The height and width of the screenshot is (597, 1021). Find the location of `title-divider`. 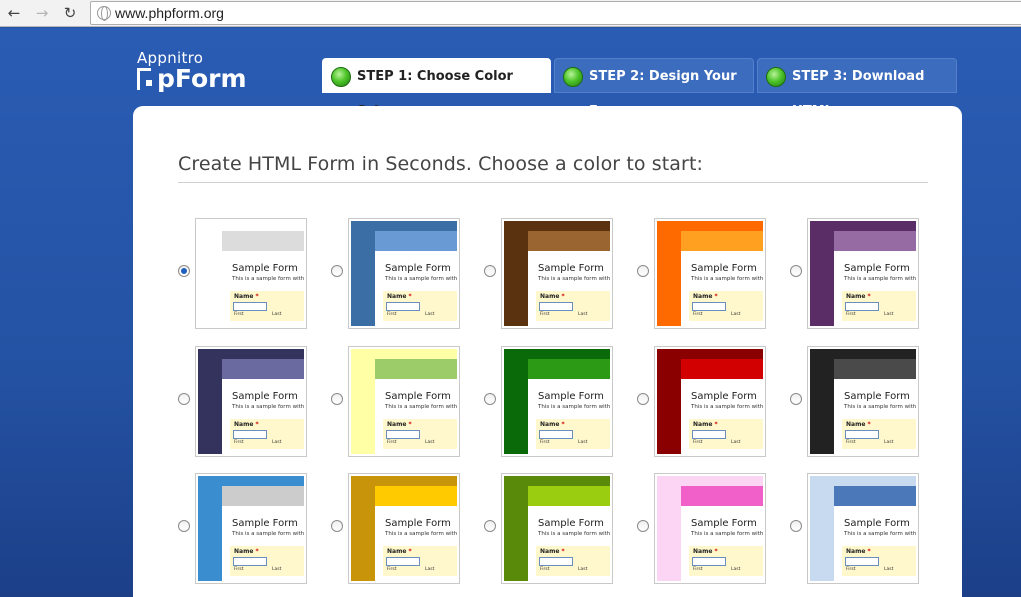

title-divider is located at coordinates (553, 182).